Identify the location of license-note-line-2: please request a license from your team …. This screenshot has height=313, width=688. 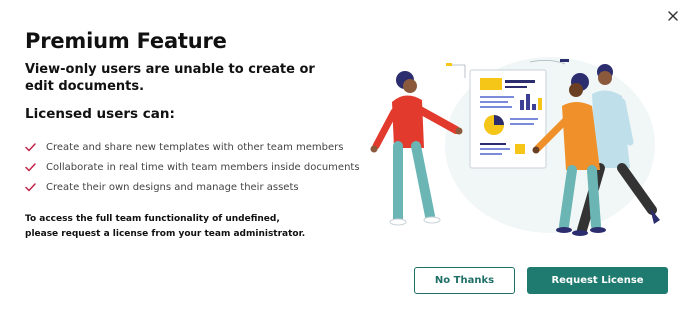
(165, 234).